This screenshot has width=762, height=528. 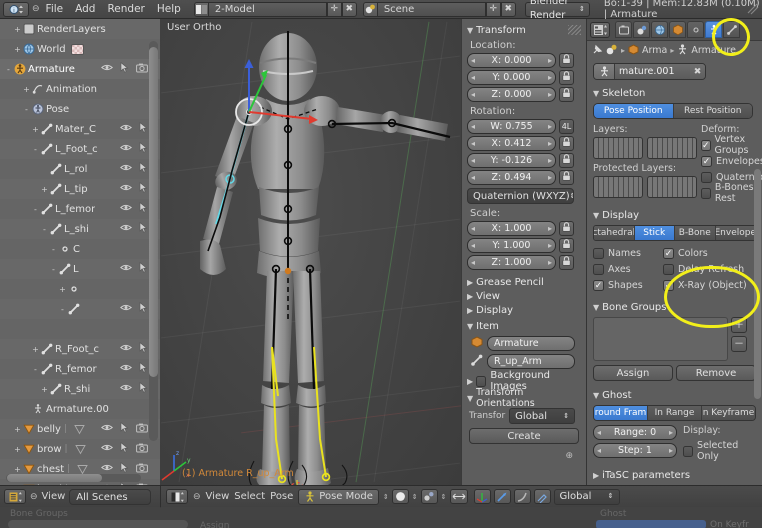 I want to click on outliner-item-label: L_tip, so click(x=76, y=189).